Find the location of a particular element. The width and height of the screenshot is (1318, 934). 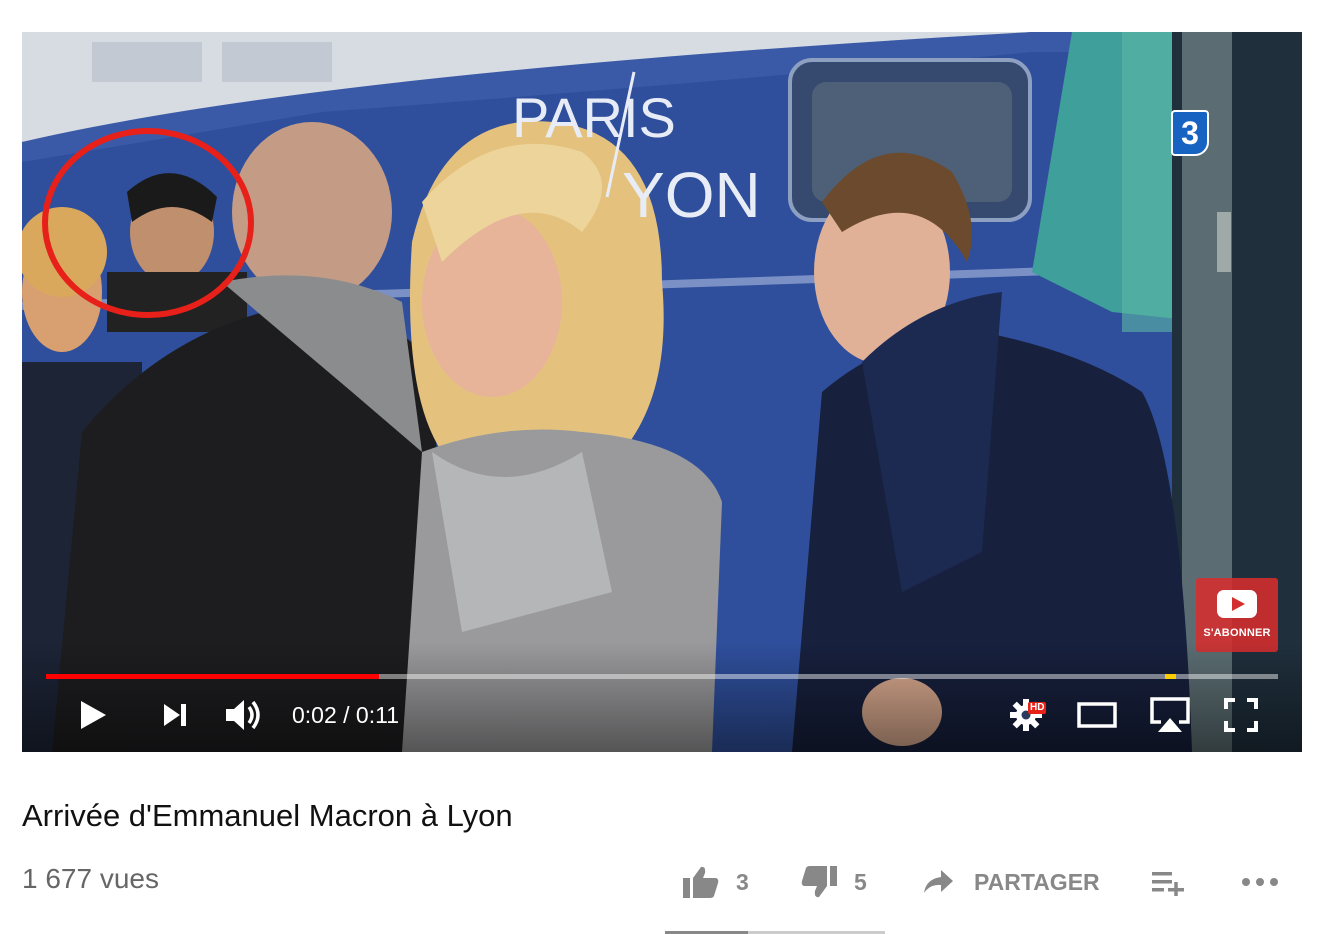

volume-icon is located at coordinates (243, 715).